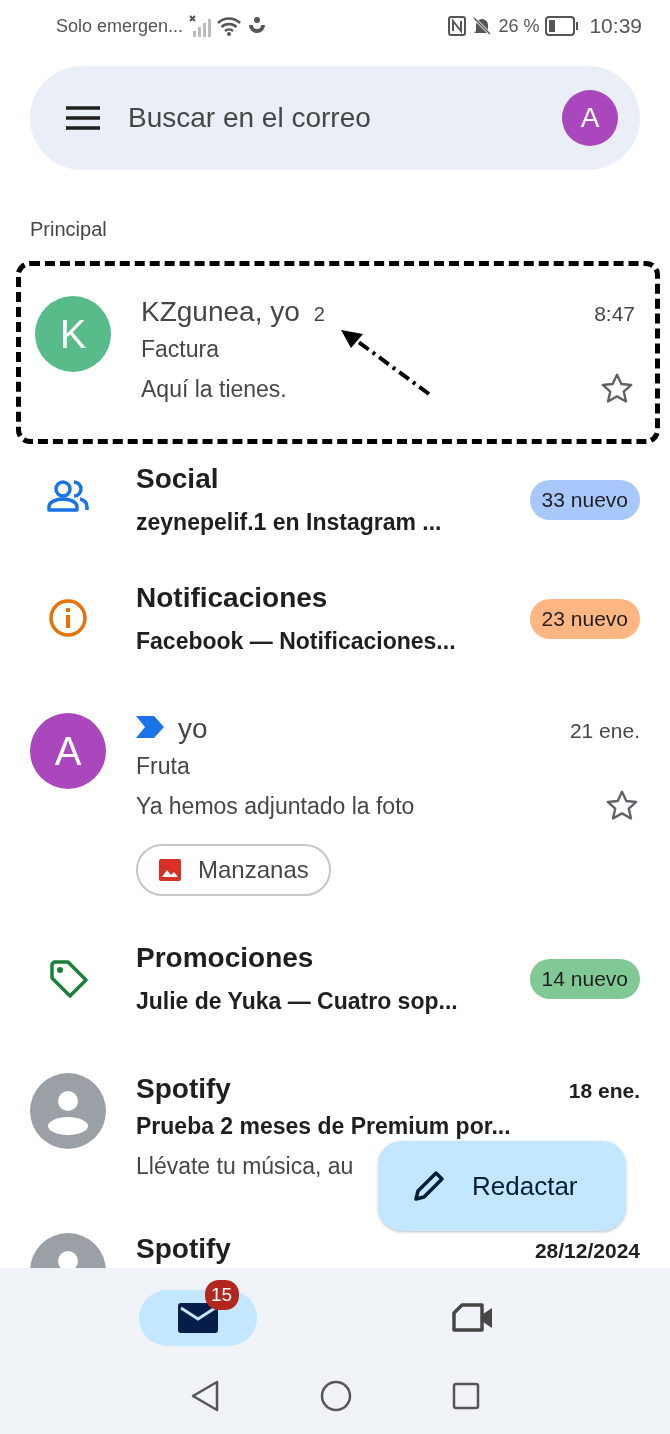  What do you see at coordinates (584, 499) in the screenshot?
I see `new-count-badge: 33 nuevo` at bounding box center [584, 499].